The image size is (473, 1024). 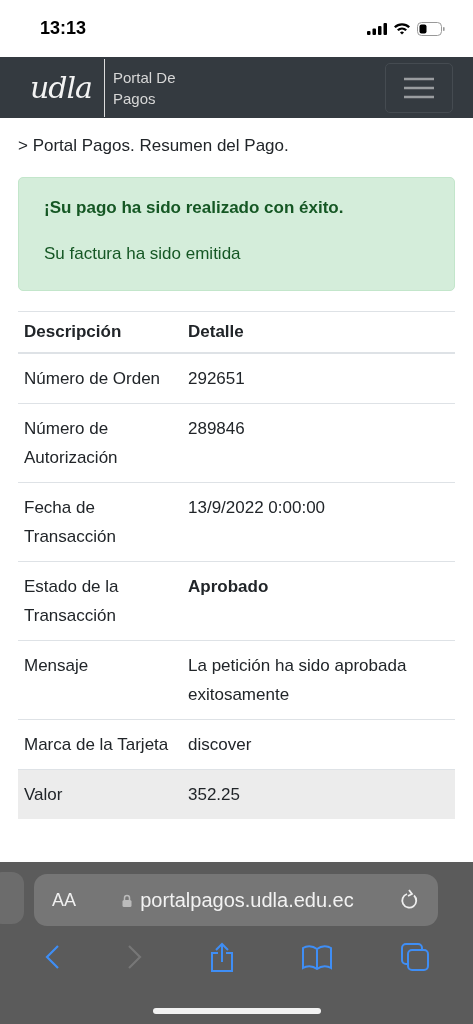 What do you see at coordinates (318, 680) in the screenshot?
I see `table-cell: La petición ha sido aprobada exitosamente` at bounding box center [318, 680].